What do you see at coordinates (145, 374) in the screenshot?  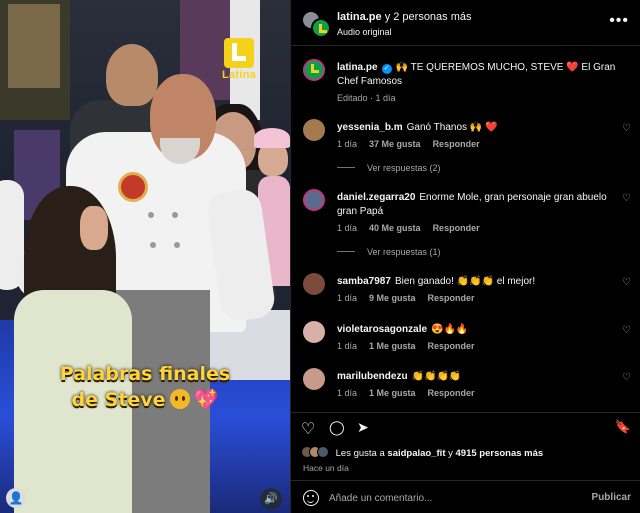 I see `caption-line-1: Palabras finales` at bounding box center [145, 374].